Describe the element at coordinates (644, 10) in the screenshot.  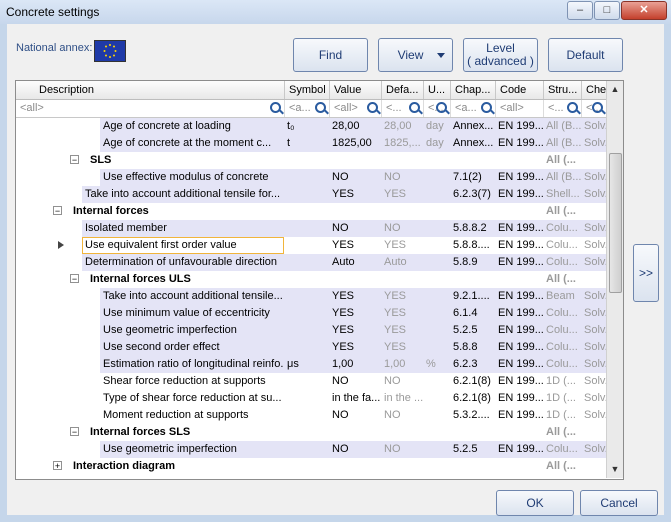
I see `close-button: ✕` at that location.